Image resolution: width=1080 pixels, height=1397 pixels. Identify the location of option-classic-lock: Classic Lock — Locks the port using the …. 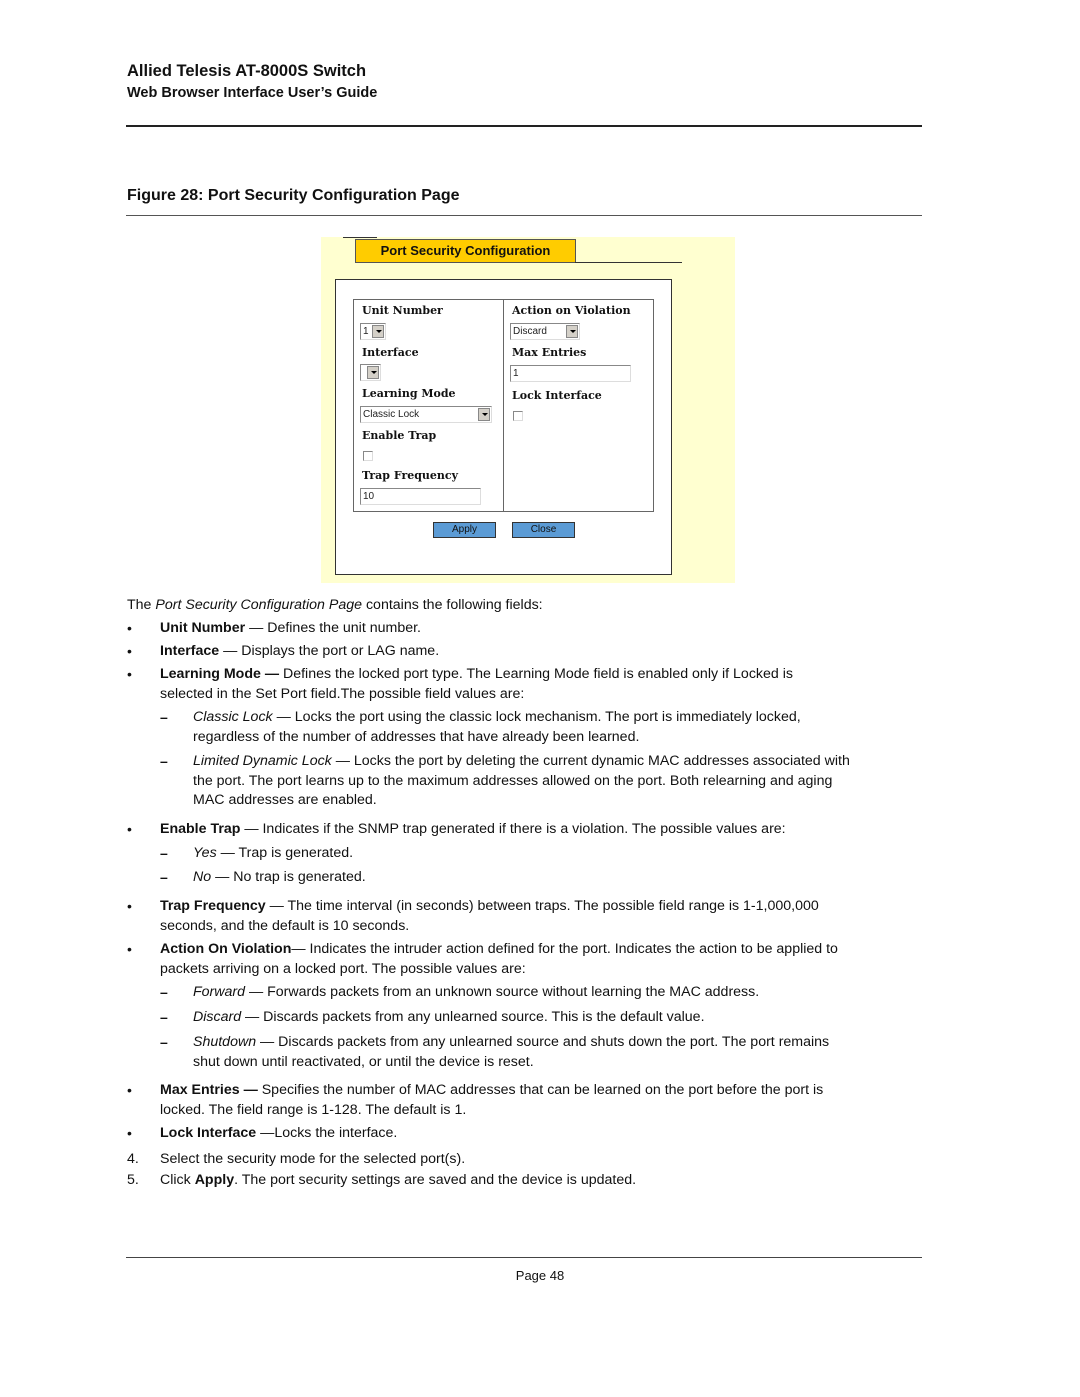
(497, 727).